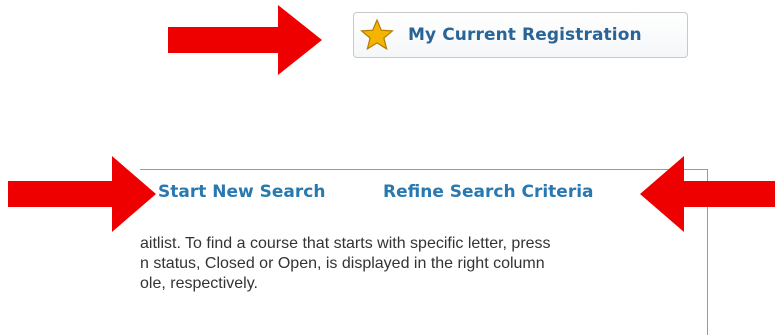  I want to click on instructions-line: ole, respectively., so click(199, 283).